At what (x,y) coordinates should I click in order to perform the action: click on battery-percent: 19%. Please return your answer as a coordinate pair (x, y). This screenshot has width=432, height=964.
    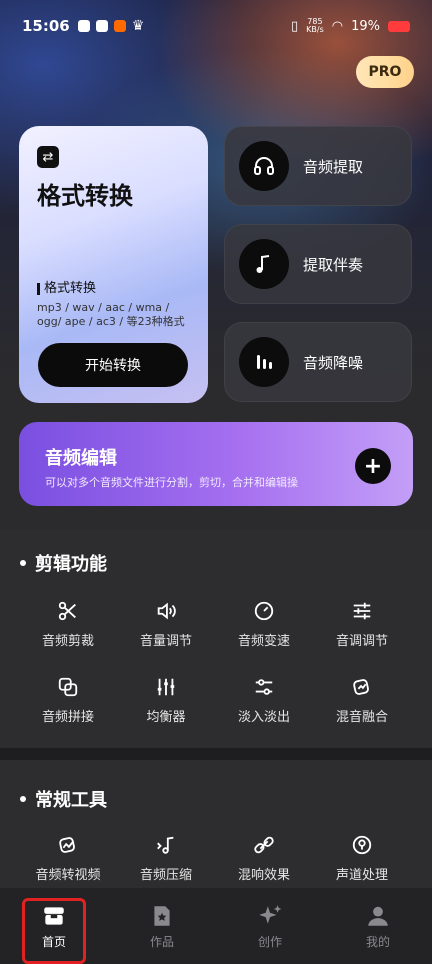
    Looking at the image, I should click on (365, 26).